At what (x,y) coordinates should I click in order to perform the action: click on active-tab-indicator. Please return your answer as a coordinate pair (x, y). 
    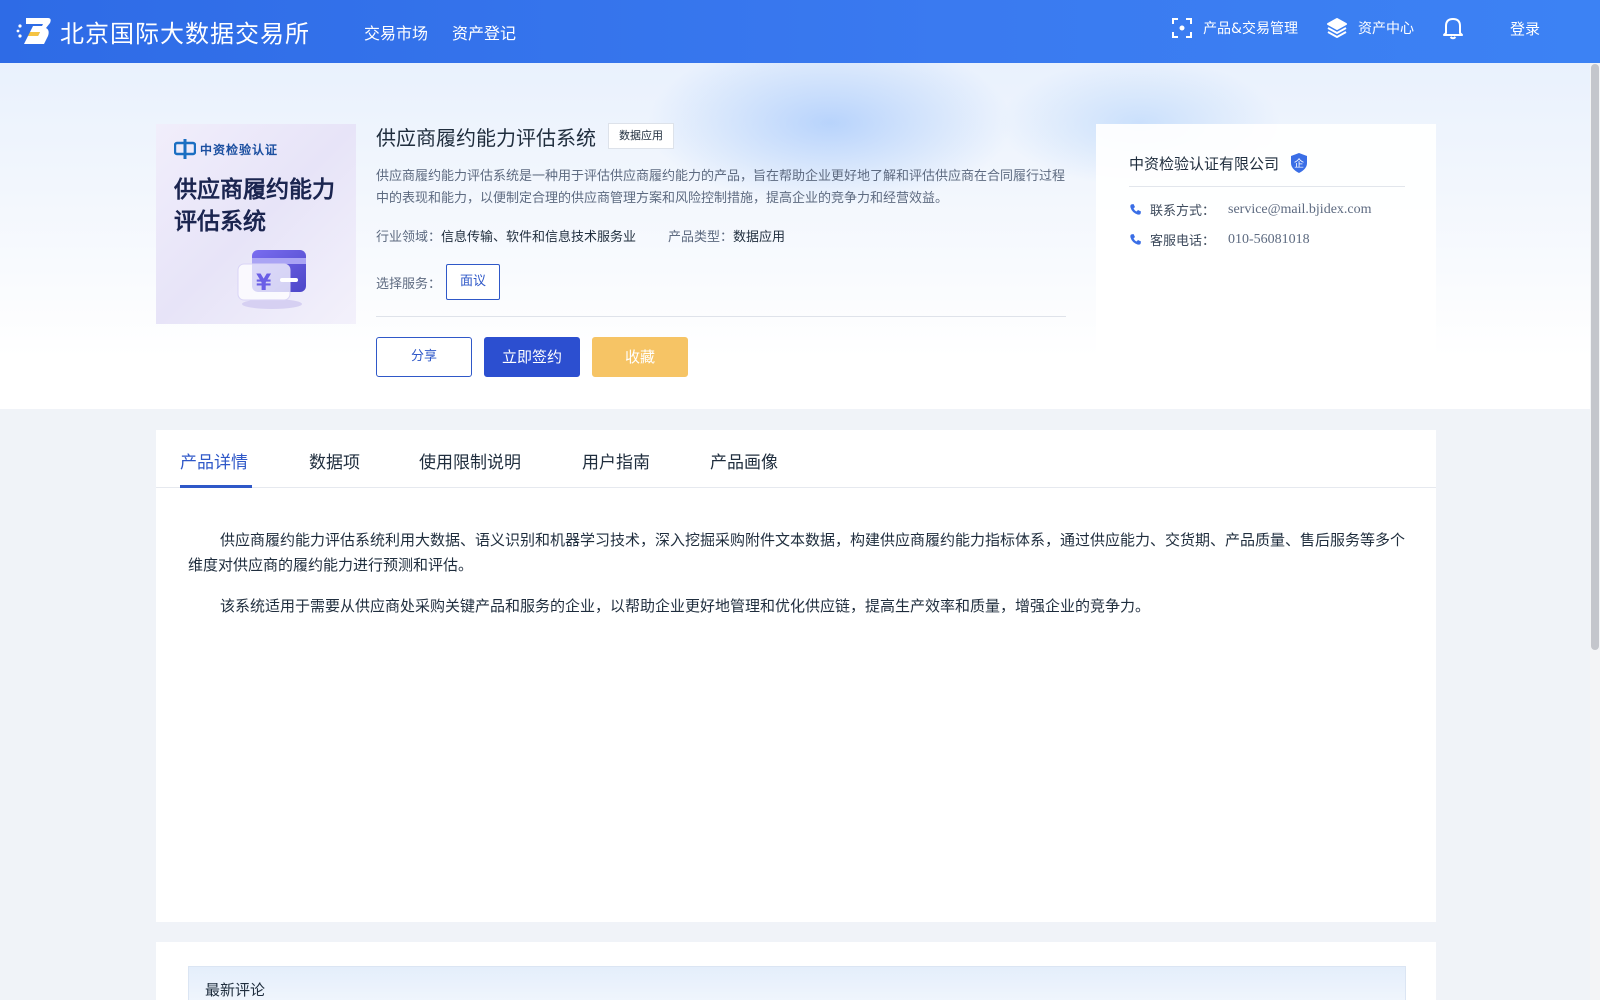
    Looking at the image, I should click on (216, 486).